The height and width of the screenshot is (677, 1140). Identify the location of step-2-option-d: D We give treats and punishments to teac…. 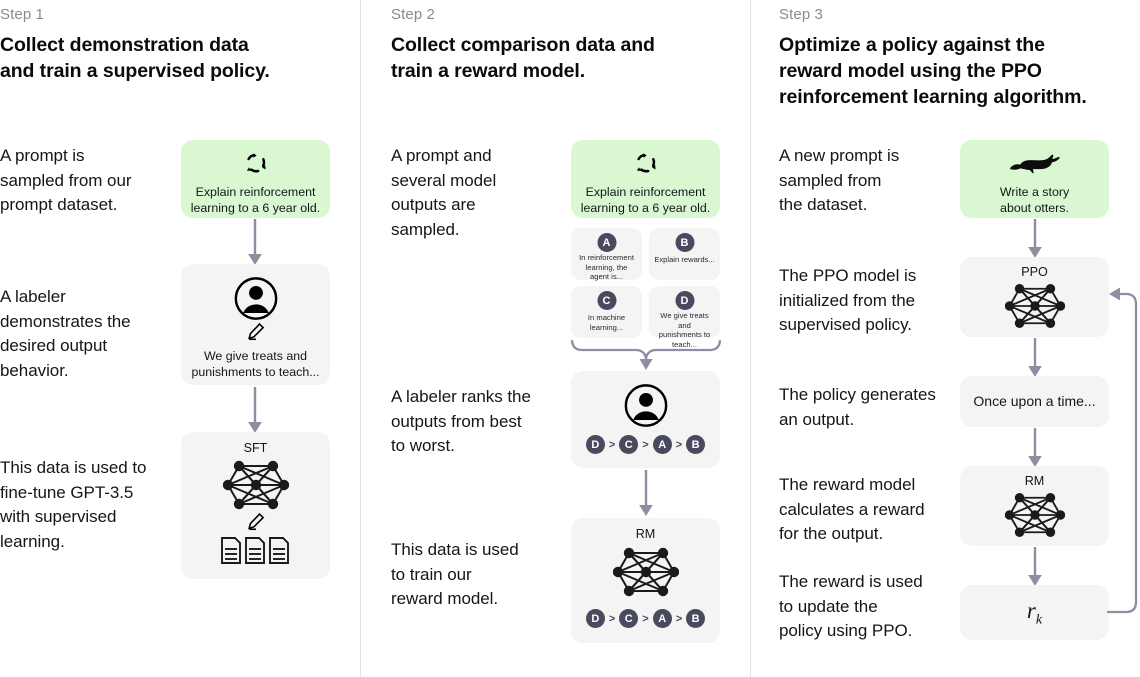
(684, 317).